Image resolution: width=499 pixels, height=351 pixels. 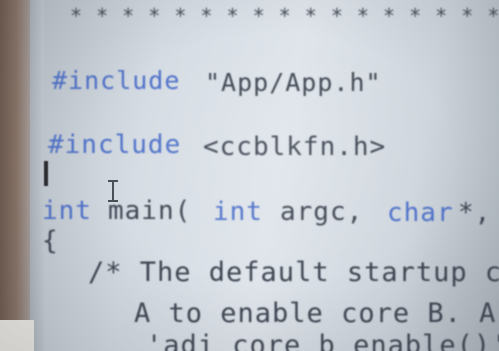 What do you see at coordinates (295, 147) in the screenshot?
I see `include-path-2: <ccblkfn.h>` at bounding box center [295, 147].